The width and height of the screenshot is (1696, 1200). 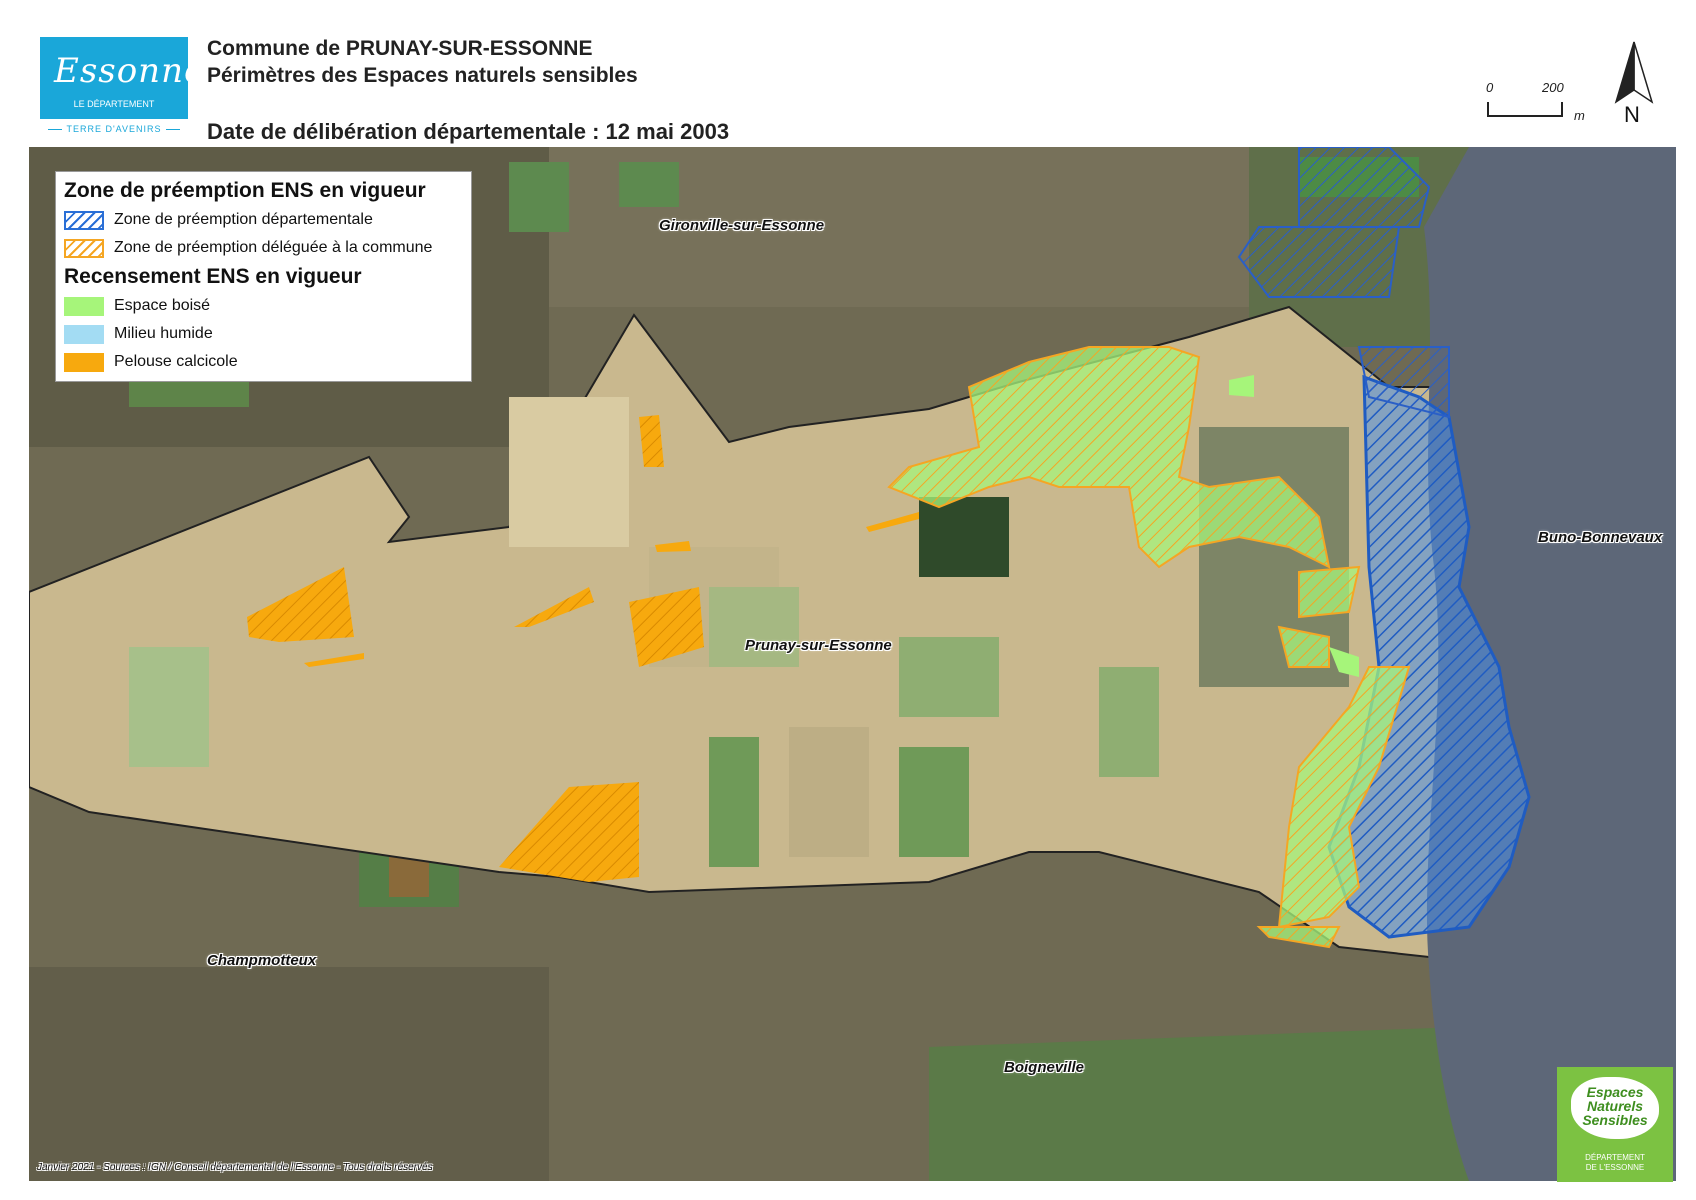 What do you see at coordinates (1615, 1157) in the screenshot?
I see `ens-logo-sub1: DÉPARTEMENT` at bounding box center [1615, 1157].